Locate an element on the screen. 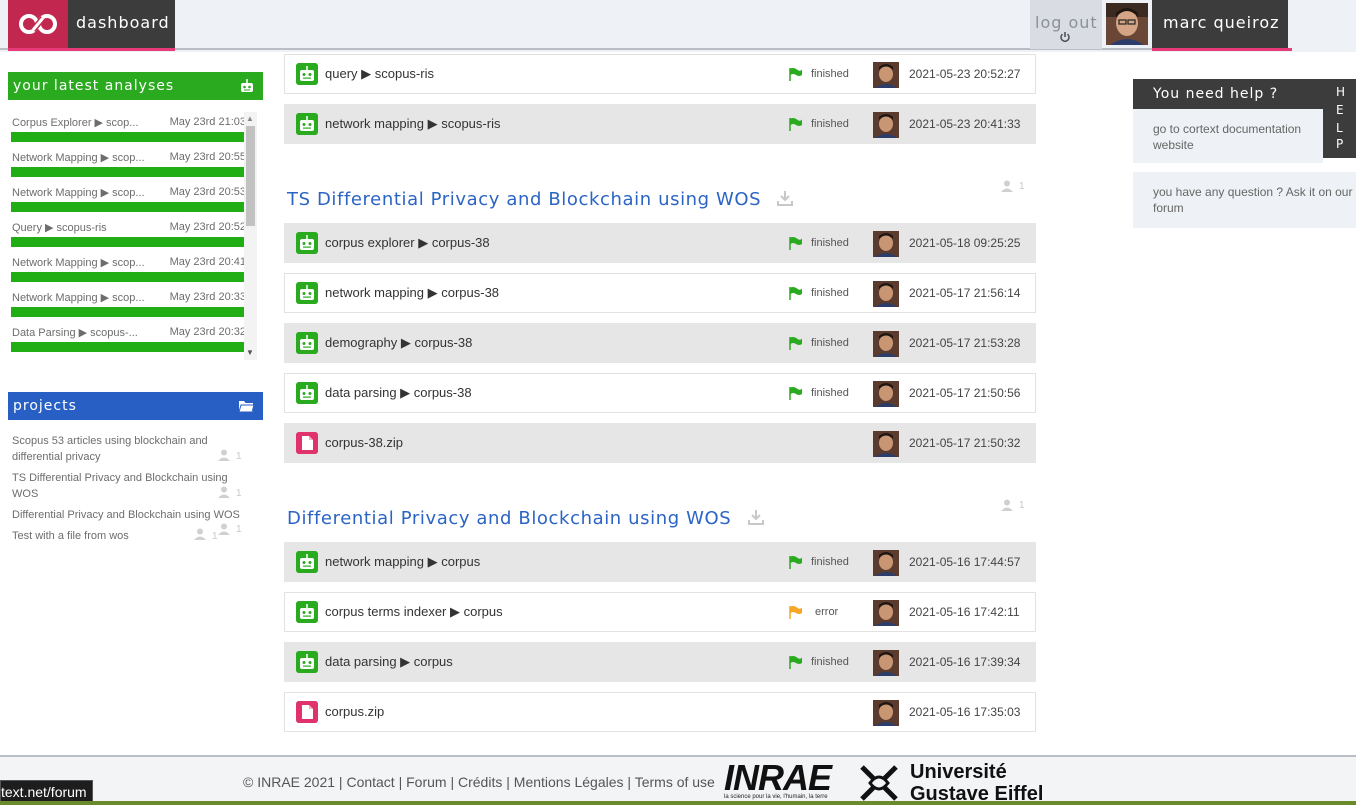  analysis-row-label: corpus explorer ▶ corpus-38 is located at coordinates (407, 243).